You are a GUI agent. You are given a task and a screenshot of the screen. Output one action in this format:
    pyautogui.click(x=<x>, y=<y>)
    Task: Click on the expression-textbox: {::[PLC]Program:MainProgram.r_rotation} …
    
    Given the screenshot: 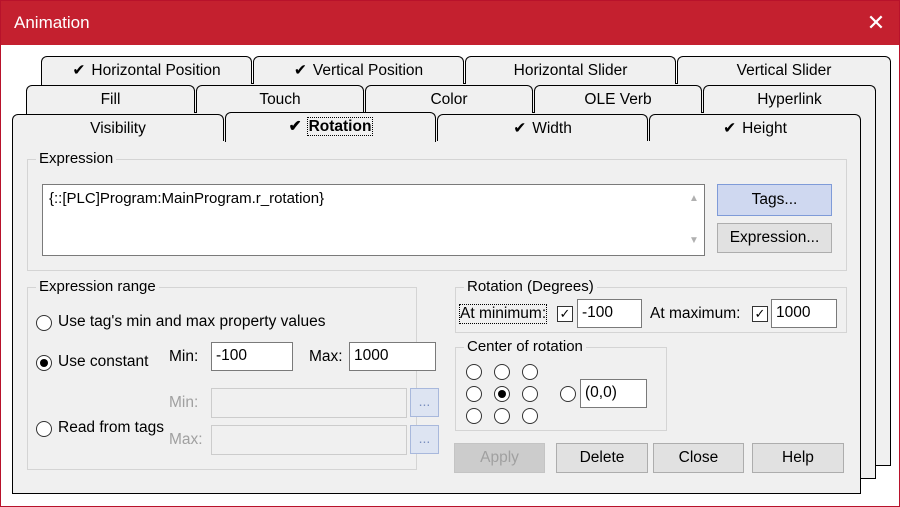 What is the action you would take?
    pyautogui.click(x=373, y=220)
    